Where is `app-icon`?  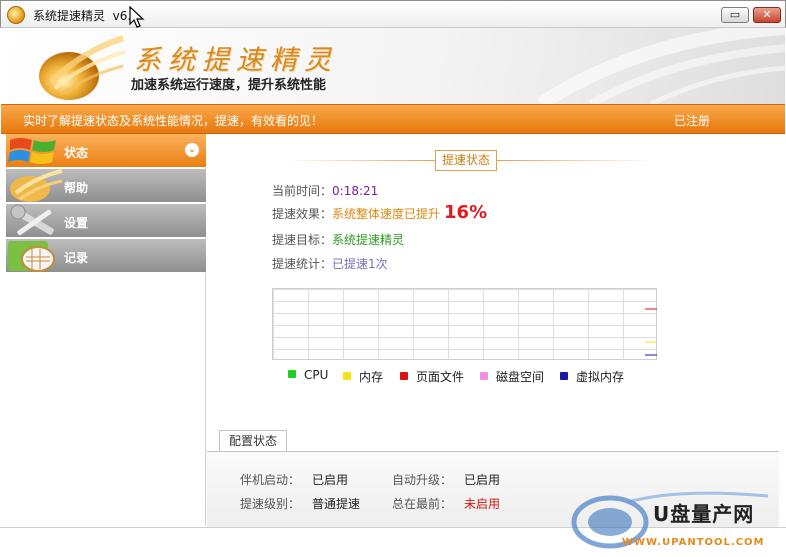
app-icon is located at coordinates (16, 15).